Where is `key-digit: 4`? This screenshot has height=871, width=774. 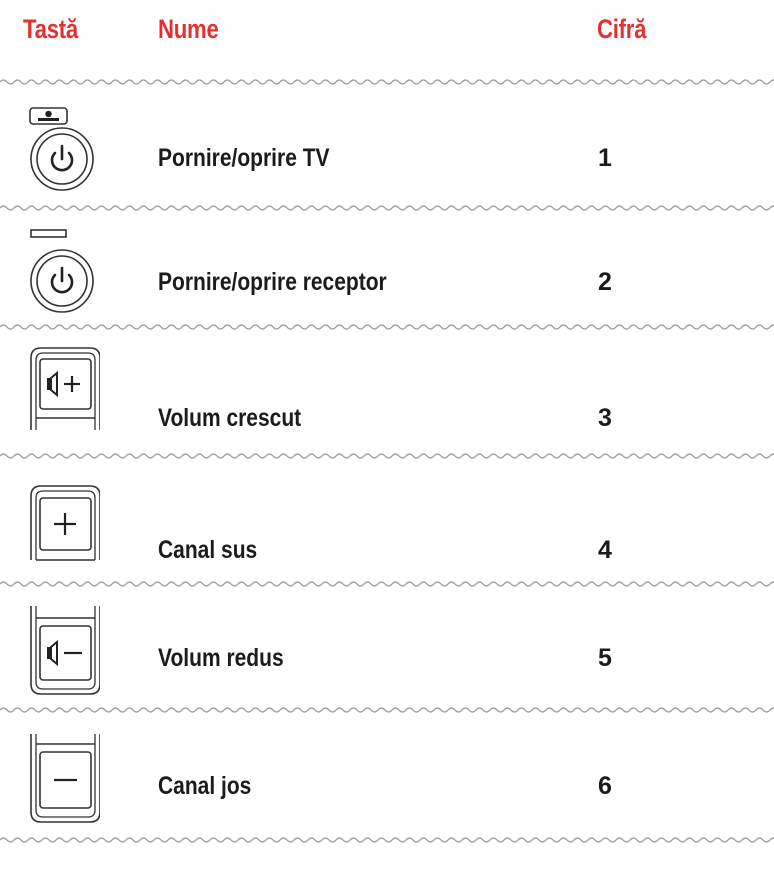 key-digit: 4 is located at coordinates (605, 550).